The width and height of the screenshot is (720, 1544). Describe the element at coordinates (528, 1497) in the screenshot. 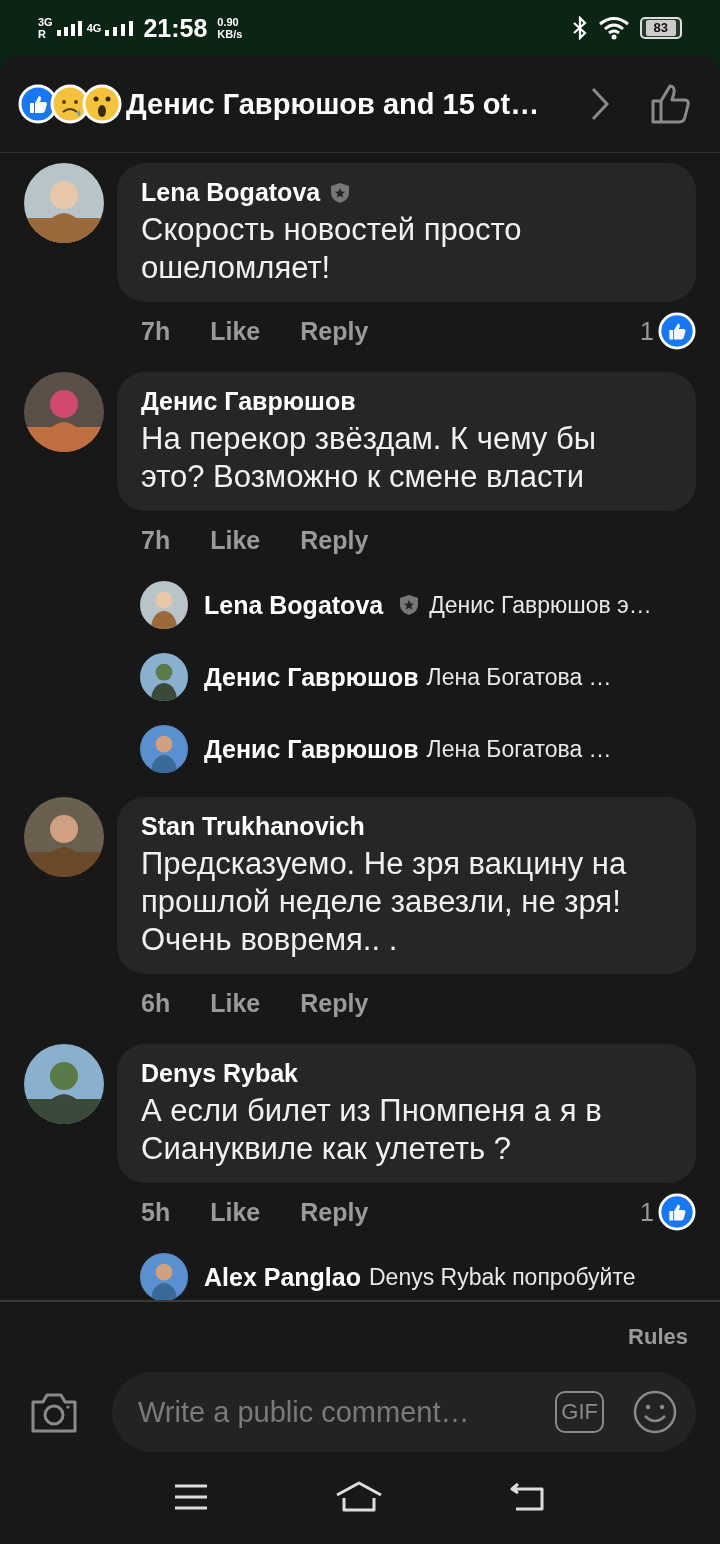

I see `back-icon` at that location.